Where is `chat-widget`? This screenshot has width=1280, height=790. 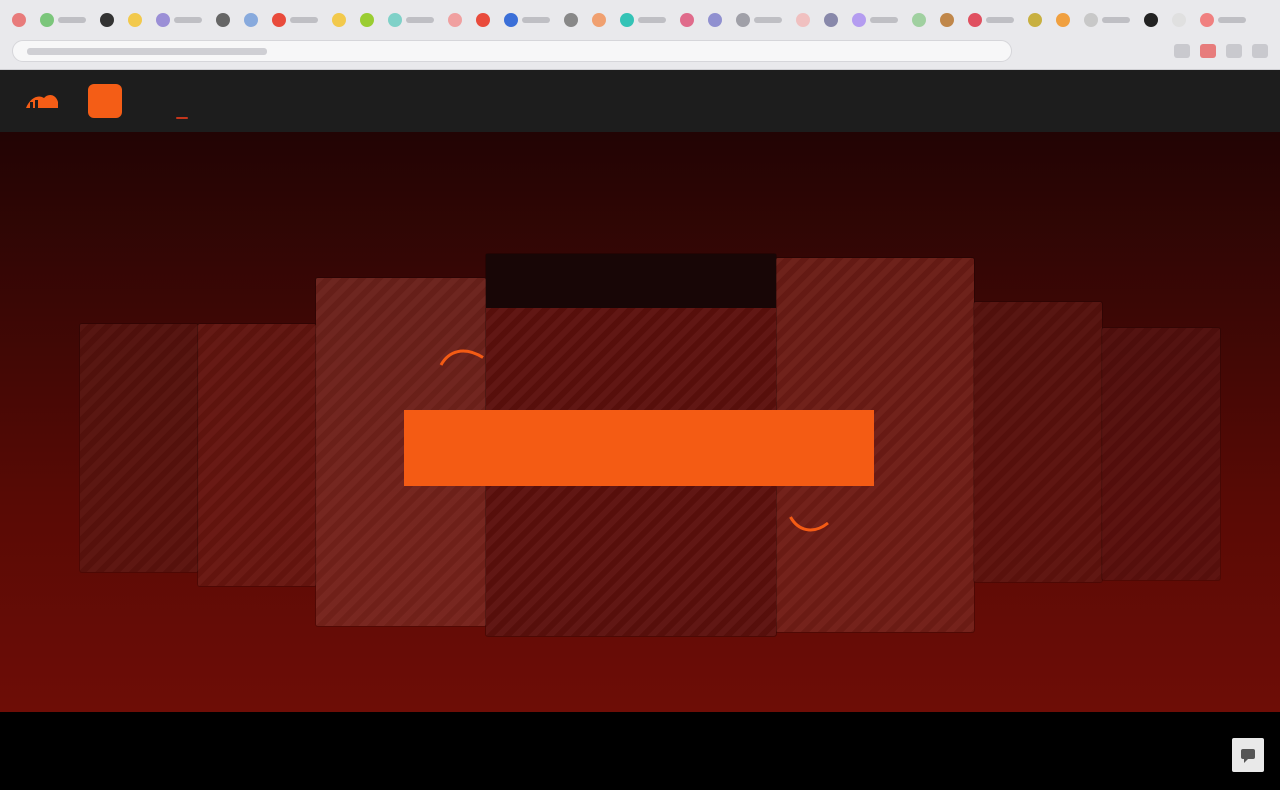
chat-widget is located at coordinates (1248, 755).